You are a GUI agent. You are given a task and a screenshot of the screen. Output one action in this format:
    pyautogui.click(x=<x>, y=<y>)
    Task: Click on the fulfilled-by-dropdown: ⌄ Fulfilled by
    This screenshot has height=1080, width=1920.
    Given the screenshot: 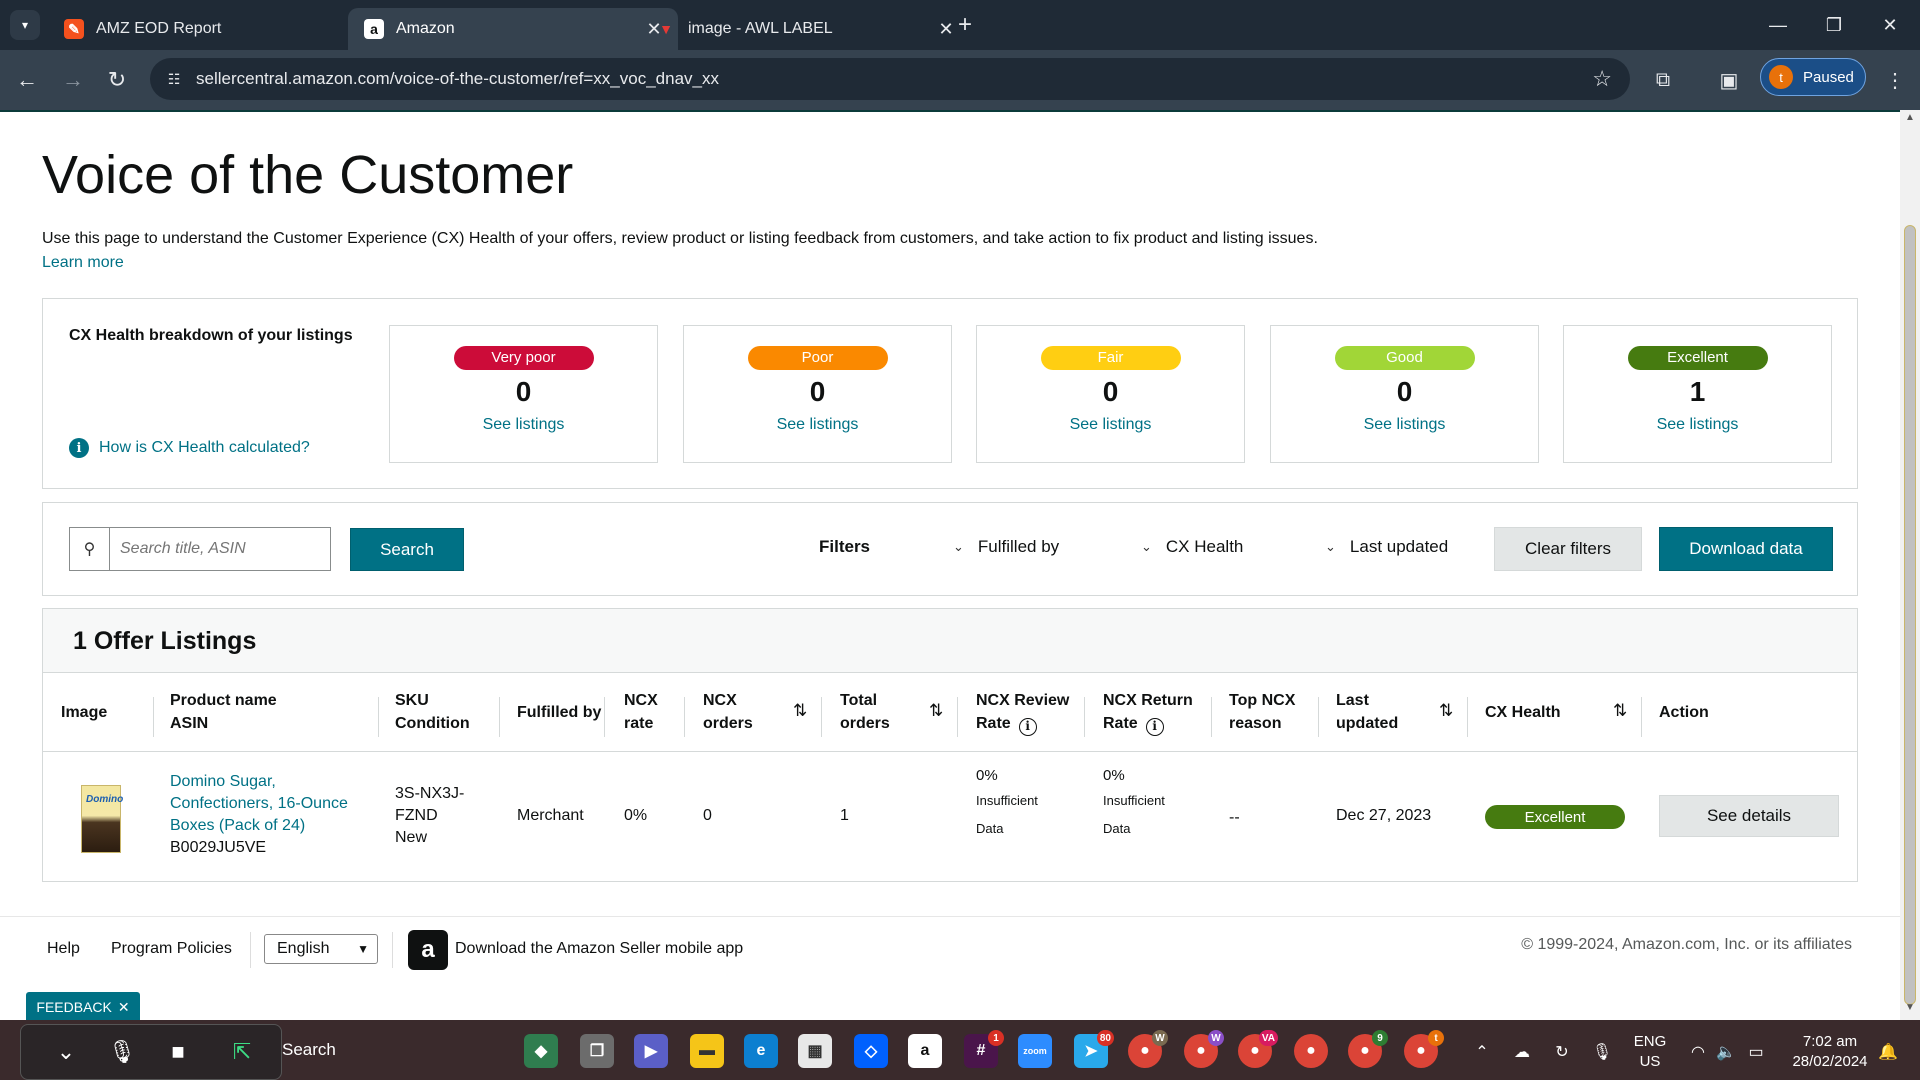 What is the action you would take?
    pyautogui.click(x=1006, y=547)
    